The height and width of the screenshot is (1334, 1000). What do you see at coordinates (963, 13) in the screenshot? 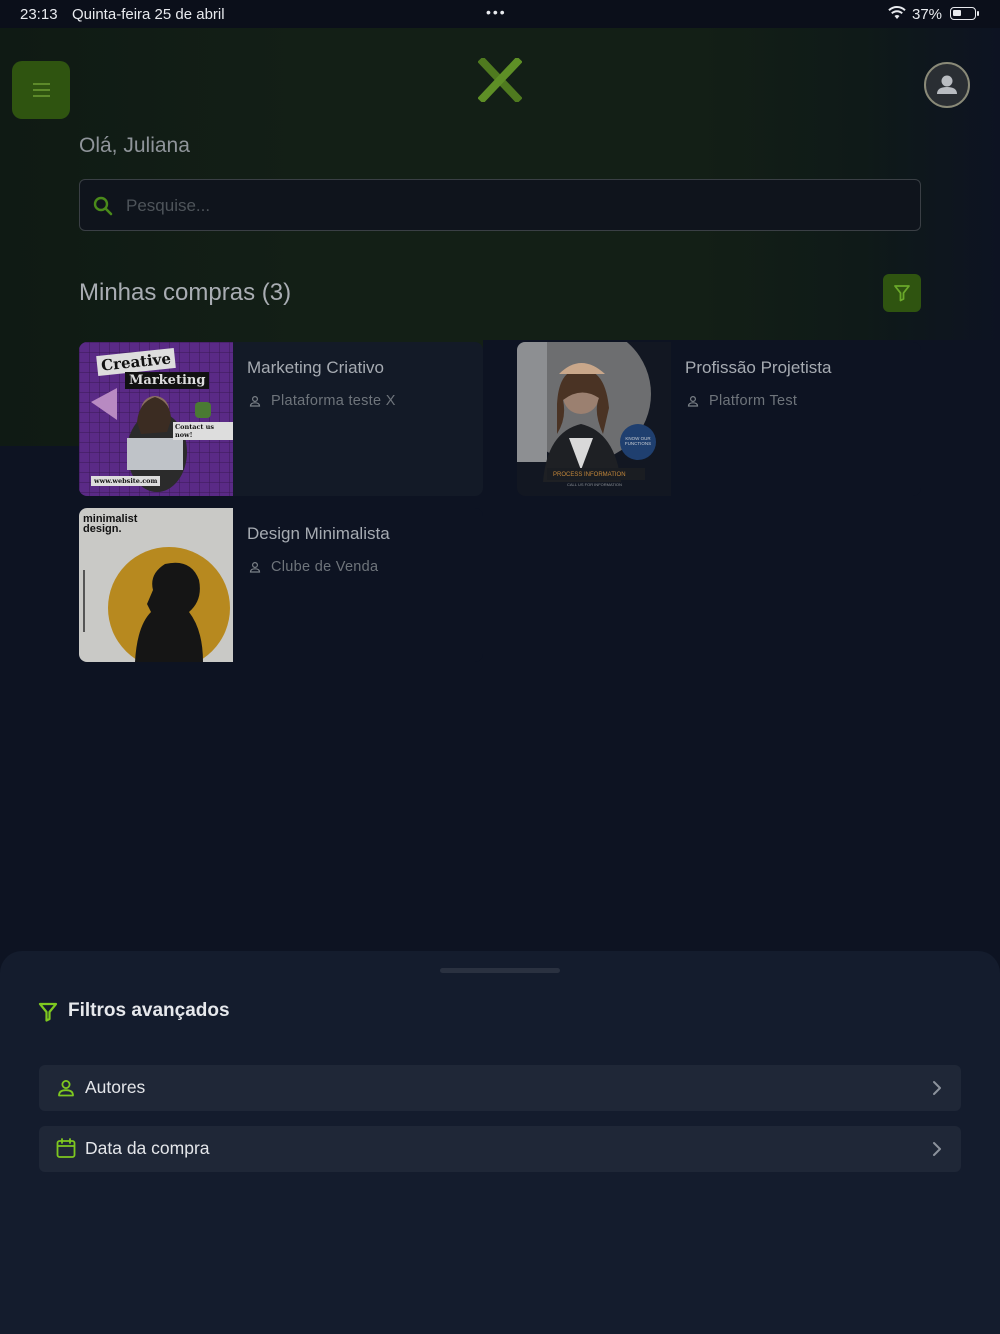
I see `battery-icon` at bounding box center [963, 13].